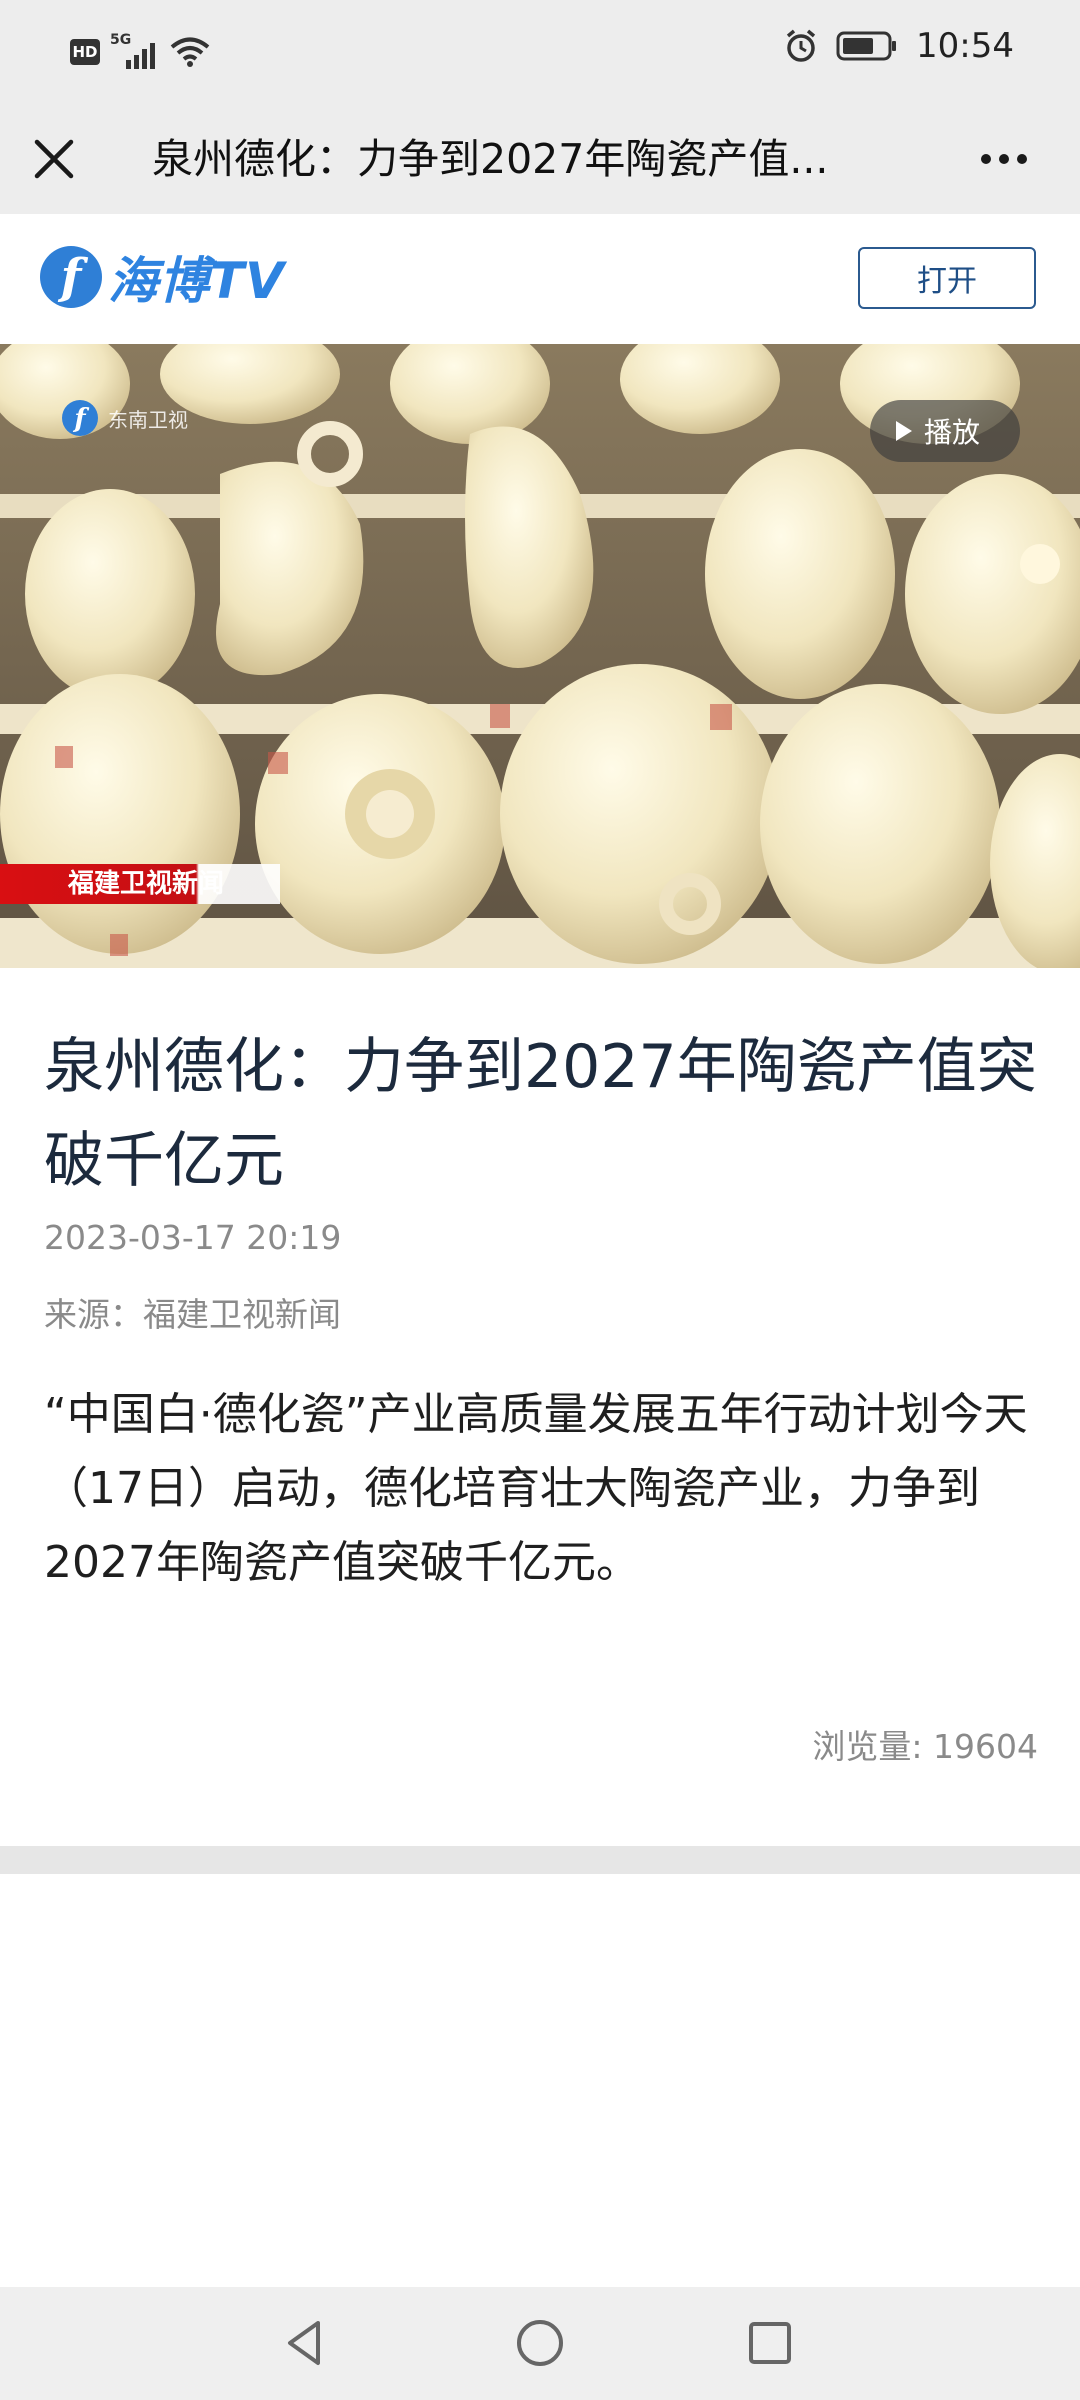  What do you see at coordinates (85, 52) in the screenshot?
I see `hd-badge: HD` at bounding box center [85, 52].